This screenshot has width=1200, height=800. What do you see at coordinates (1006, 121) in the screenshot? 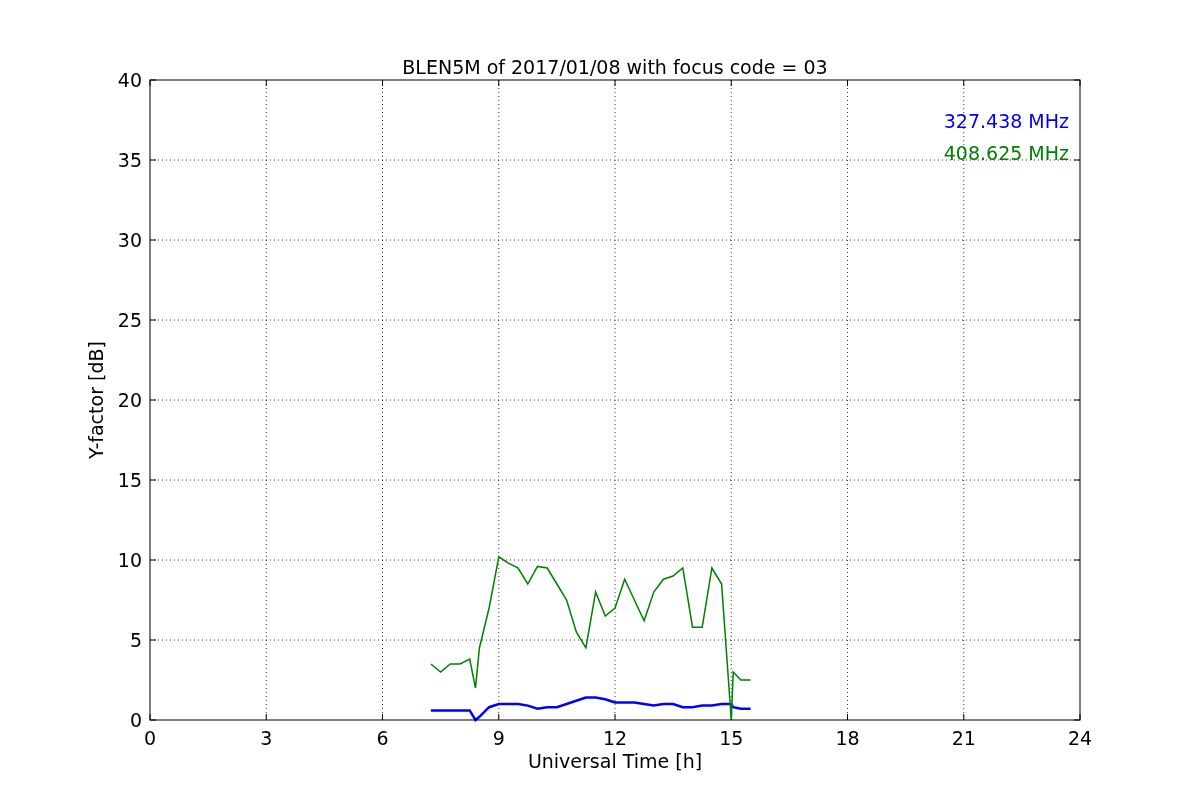
I see `legend-label: 327.438 MHz` at bounding box center [1006, 121].